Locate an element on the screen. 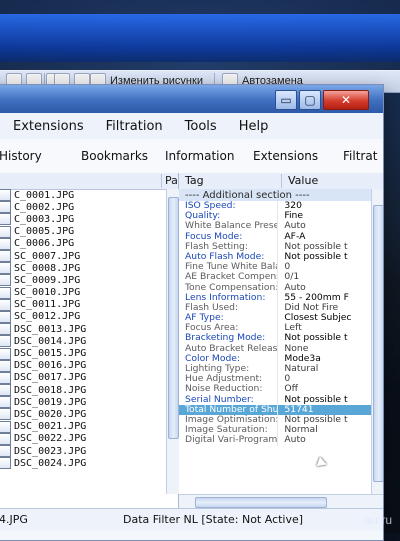 This screenshot has height=541, width=400. file-name: DSC_0019.JPG is located at coordinates (50, 402).